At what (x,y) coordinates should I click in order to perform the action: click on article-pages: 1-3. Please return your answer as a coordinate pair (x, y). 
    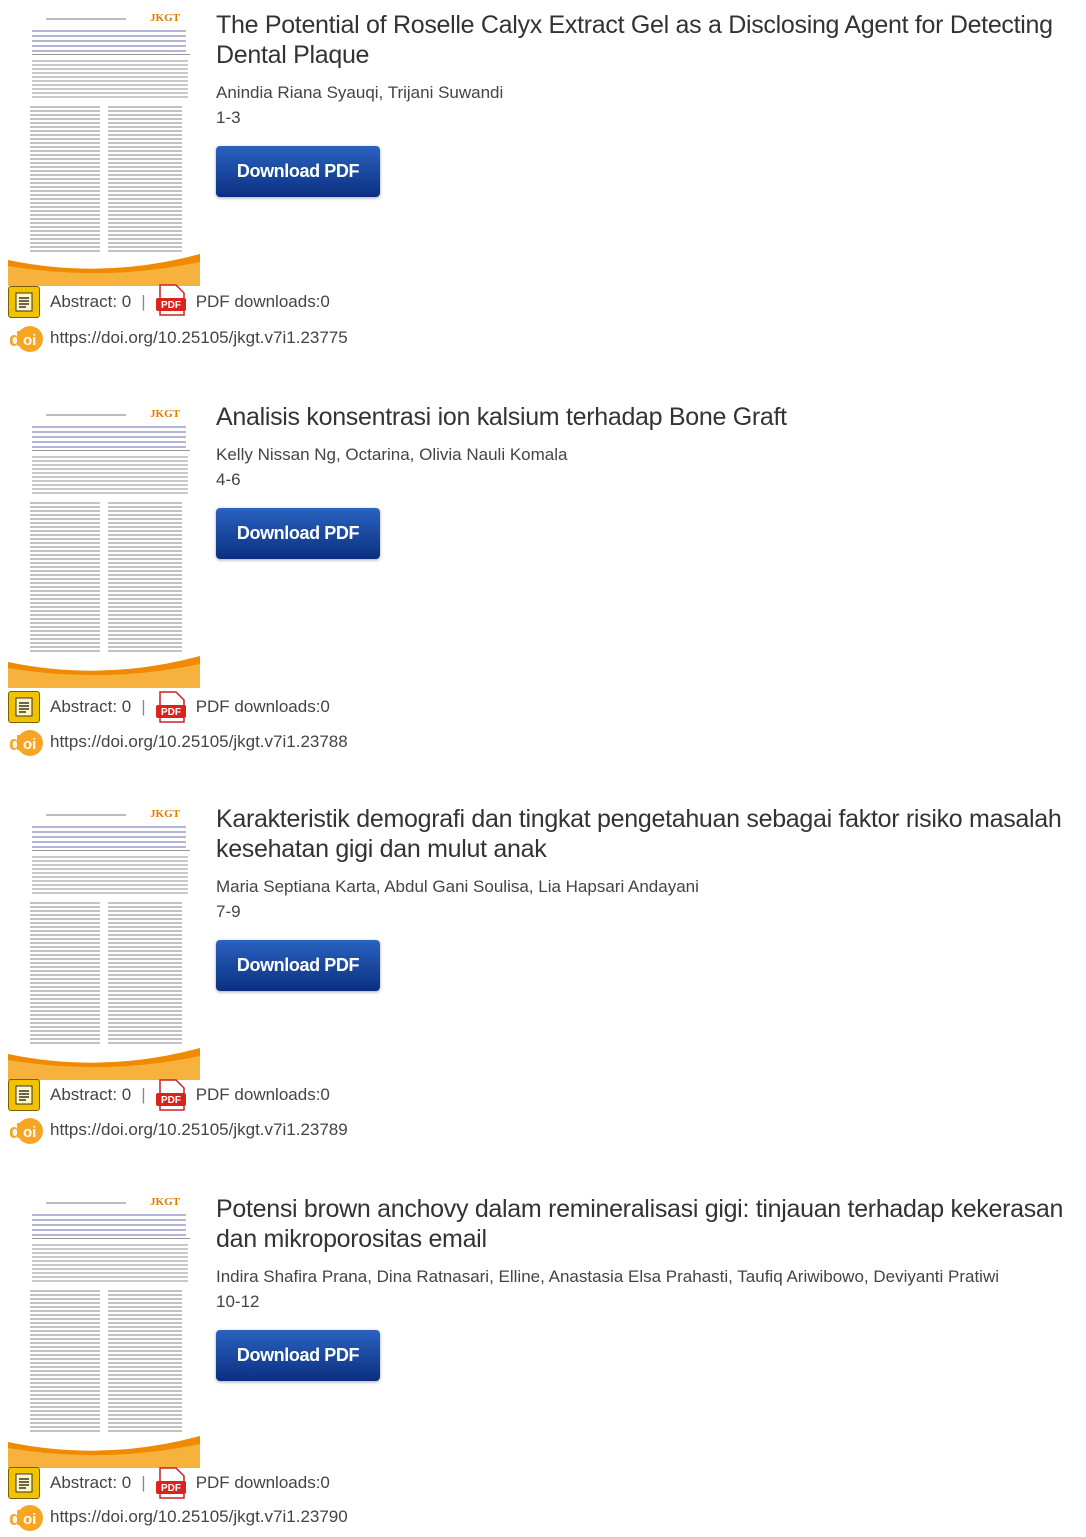
    Looking at the image, I should click on (228, 117).